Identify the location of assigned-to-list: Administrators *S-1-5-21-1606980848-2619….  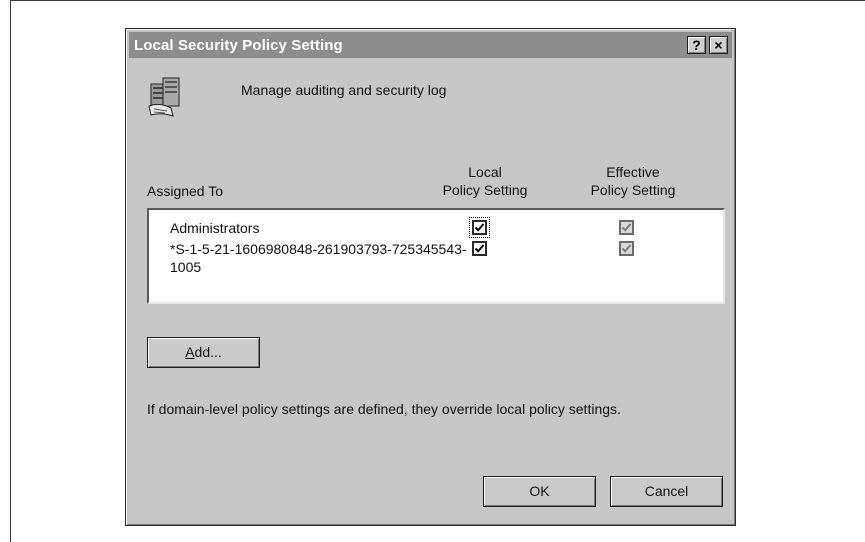
(436, 256).